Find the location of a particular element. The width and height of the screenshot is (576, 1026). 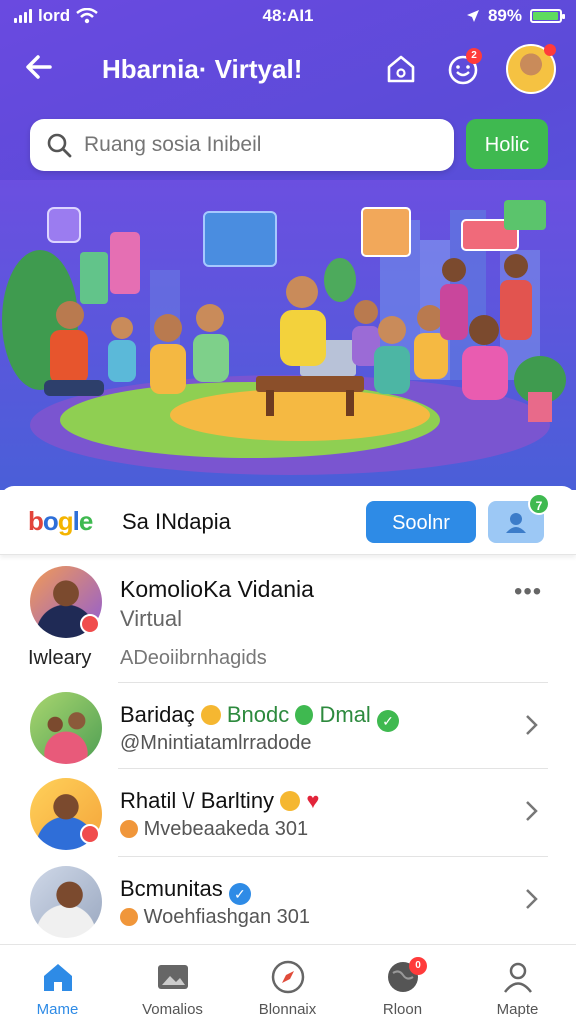

list-item-title: Baridaç Bnodc Dmal ✓ is located at coordinates (259, 717).